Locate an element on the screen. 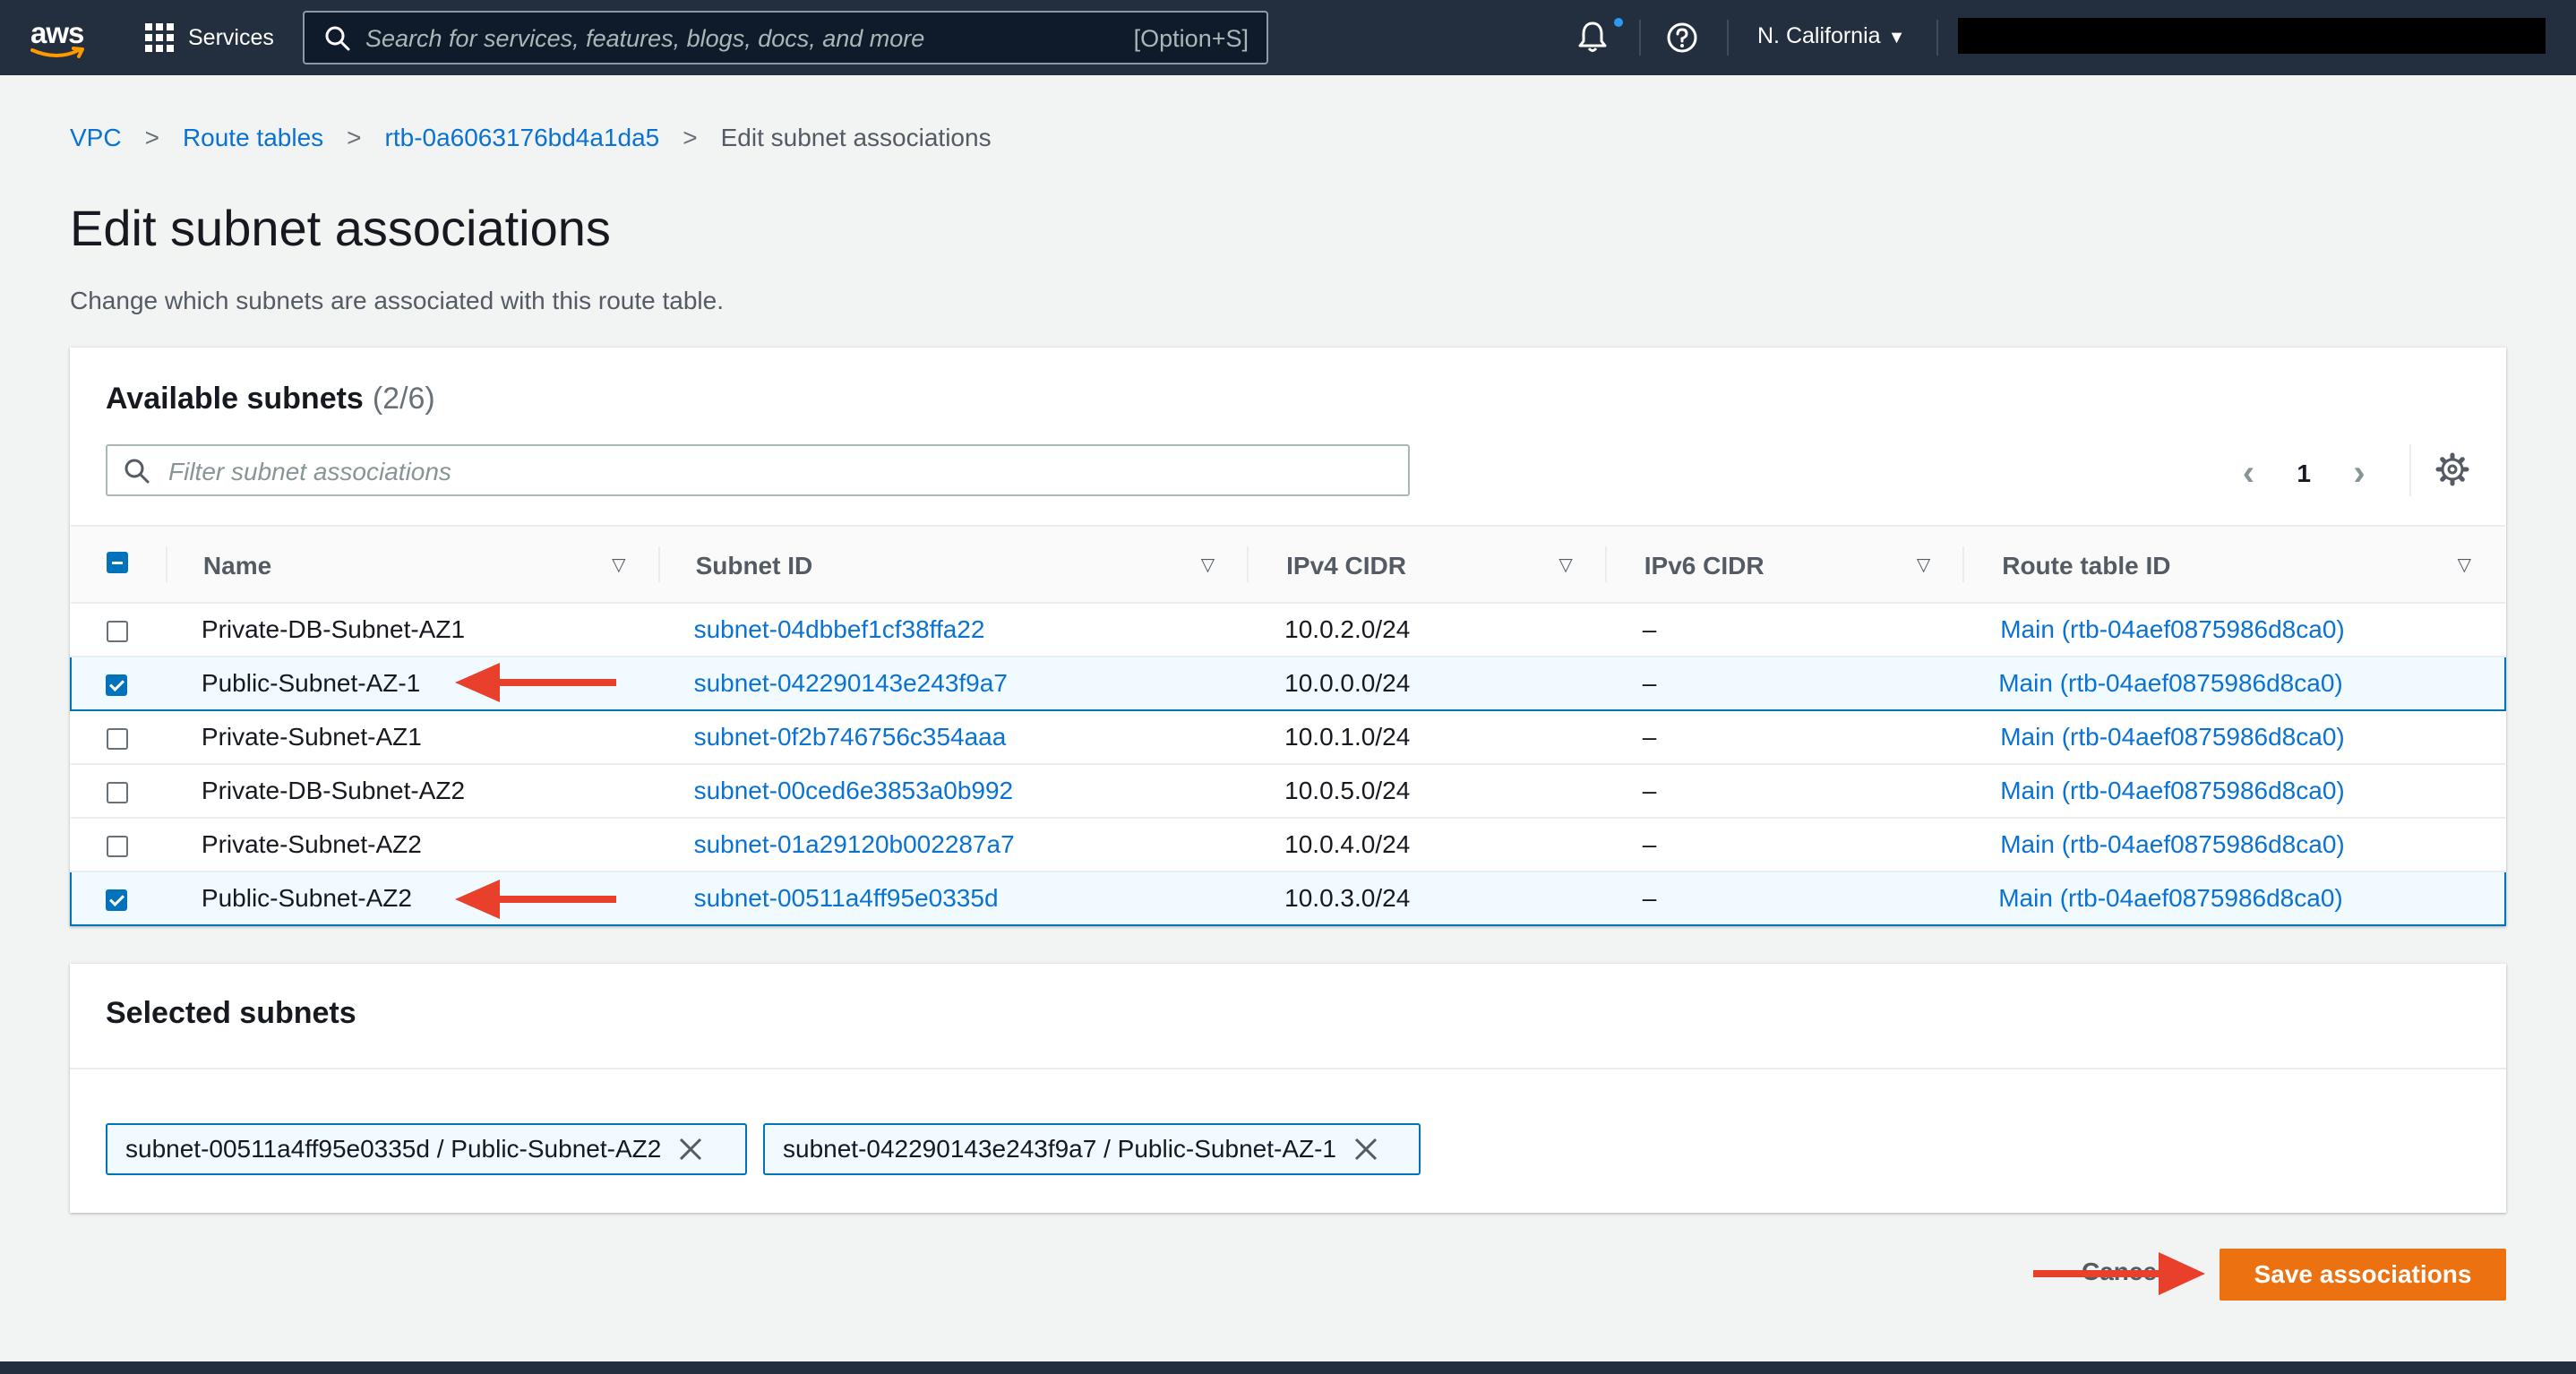 The image size is (2576, 1374). aws-logo: aws is located at coordinates (58, 37).